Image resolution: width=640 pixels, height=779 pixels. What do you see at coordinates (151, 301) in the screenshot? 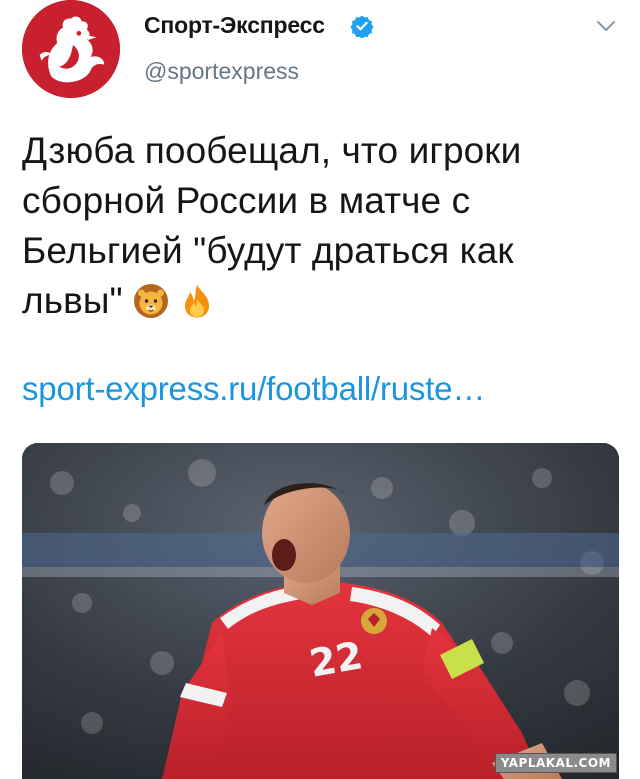
I see `lion-face-emoji` at bounding box center [151, 301].